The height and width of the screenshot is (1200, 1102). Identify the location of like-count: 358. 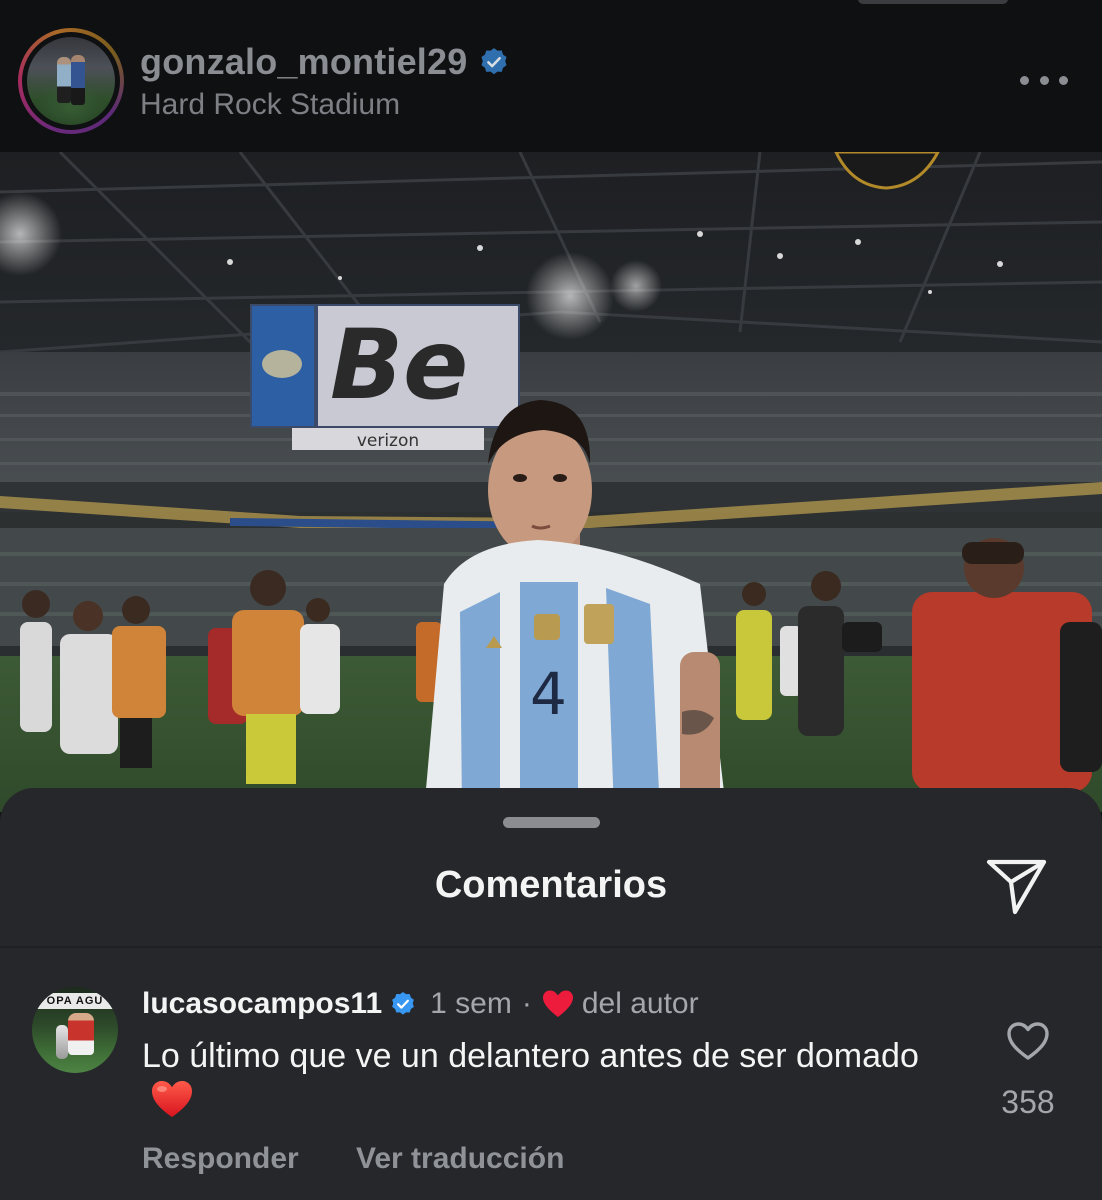
(1028, 1102).